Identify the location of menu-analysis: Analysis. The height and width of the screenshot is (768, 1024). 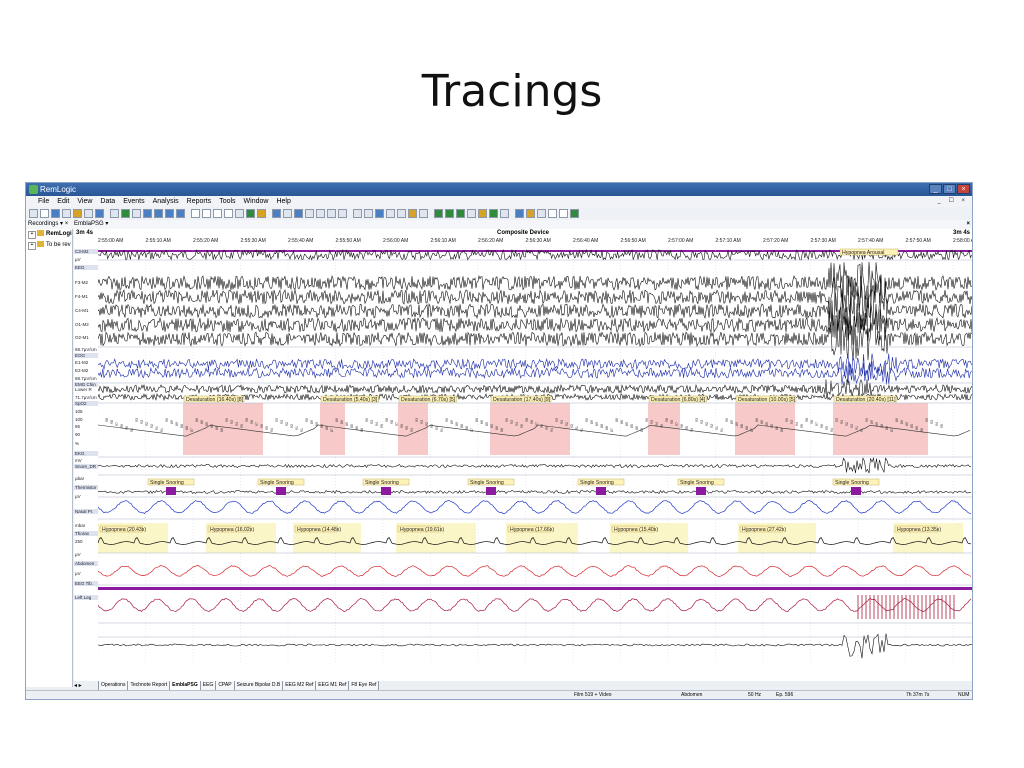
(166, 201).